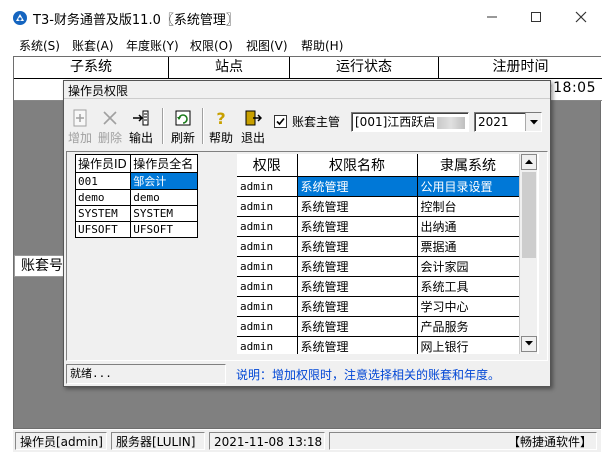 The image size is (607, 453). I want to click on menu-bar: 系统(S) 账套(A) 年度账(Y) 权限(O) 视图(V) 帮助(H), so click(303, 45).